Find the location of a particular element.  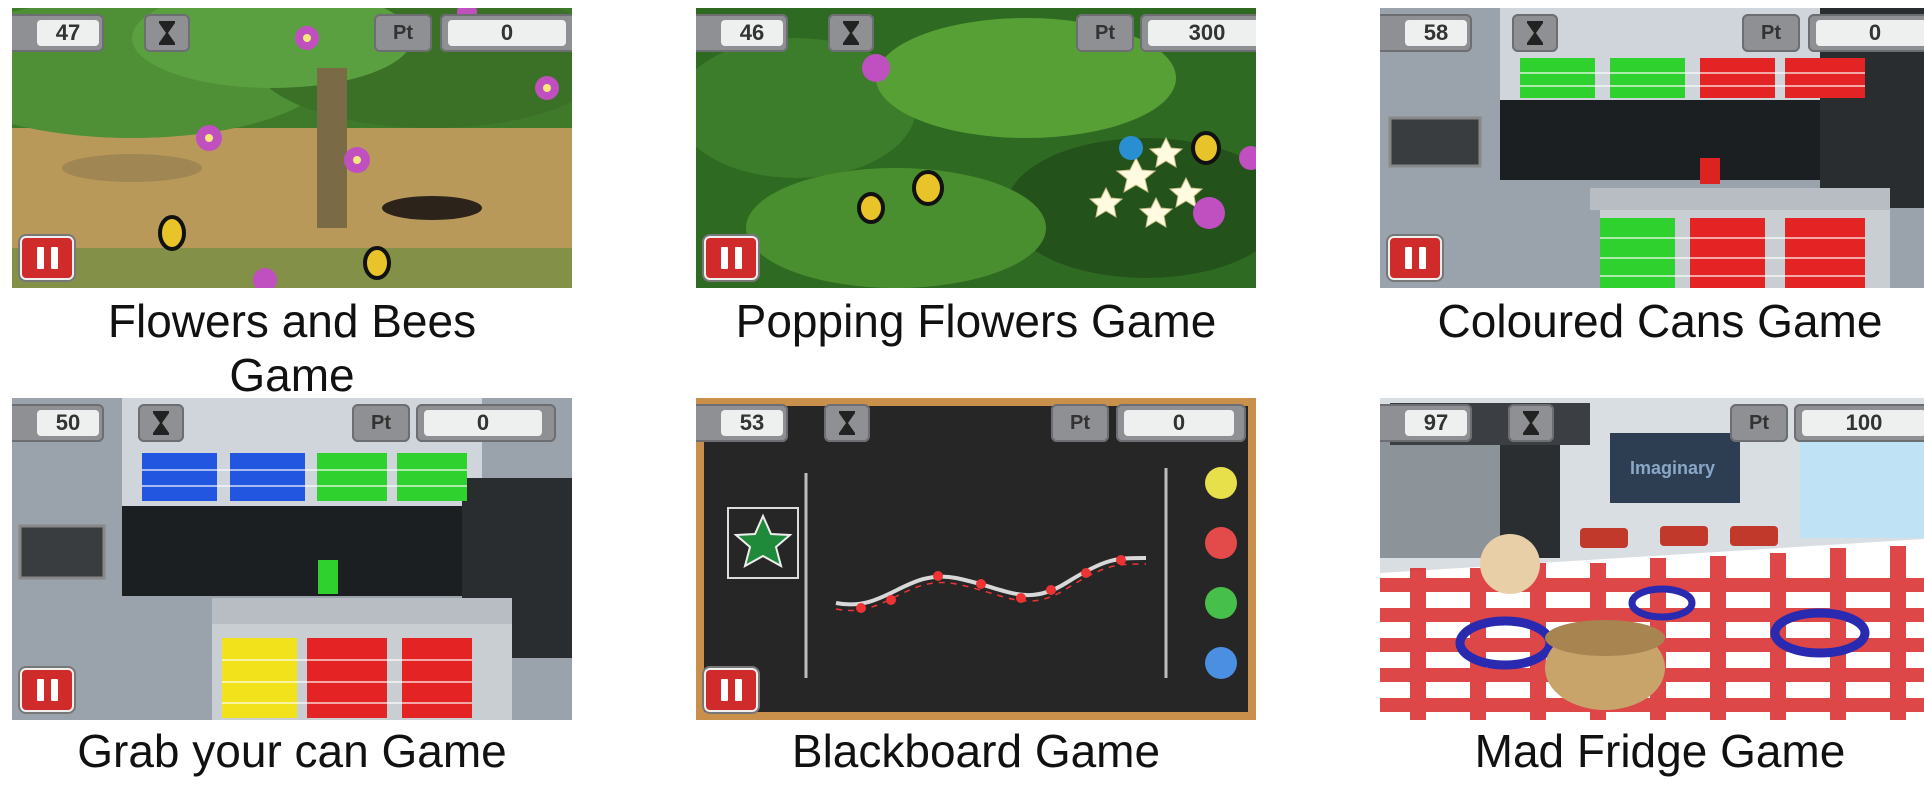

points-value: 100 is located at coordinates (1863, 423).